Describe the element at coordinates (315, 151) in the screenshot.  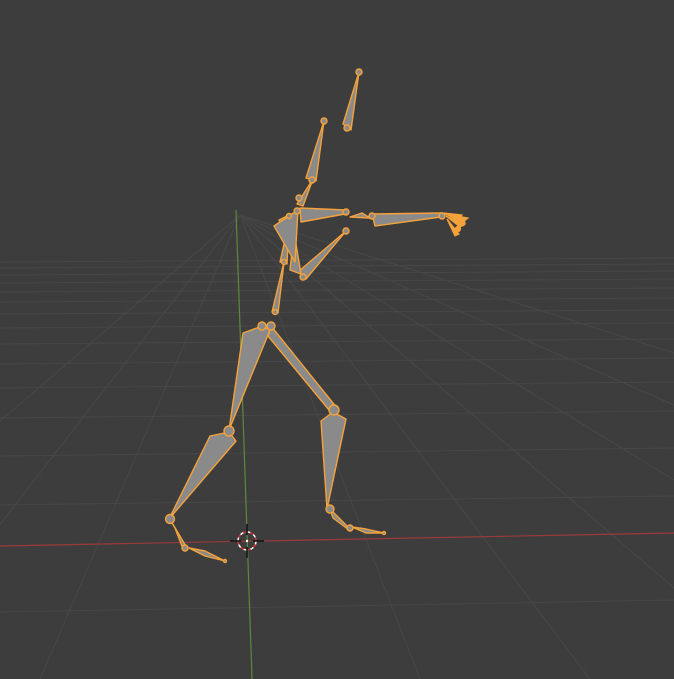
I see `bone-forearm-raised` at that location.